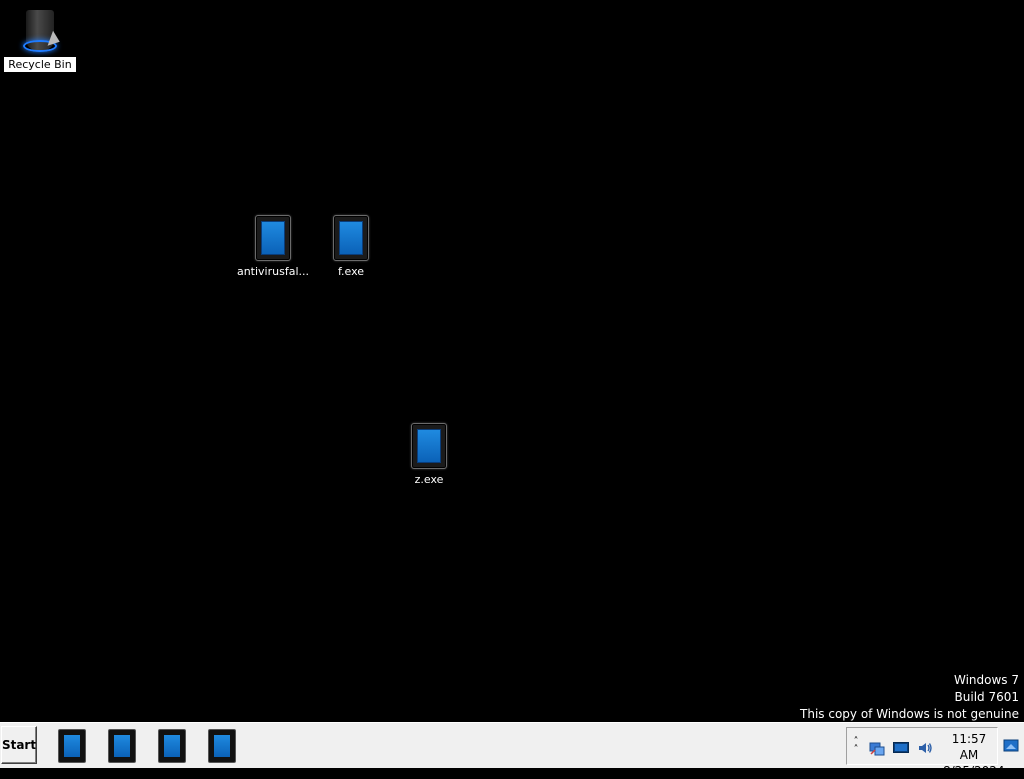 Image resolution: width=1024 pixels, height=779 pixels. What do you see at coordinates (512, 750) in the screenshot?
I see `taskbar: Start ˄ ˄ 11:57 AM 8/25/2024` at bounding box center [512, 750].